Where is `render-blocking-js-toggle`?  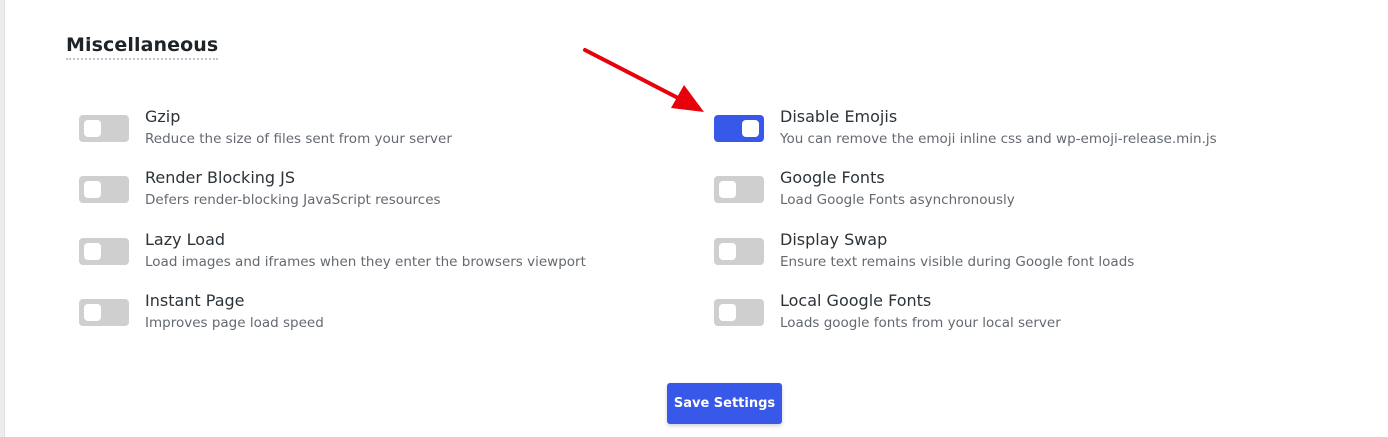 render-blocking-js-toggle is located at coordinates (104, 190).